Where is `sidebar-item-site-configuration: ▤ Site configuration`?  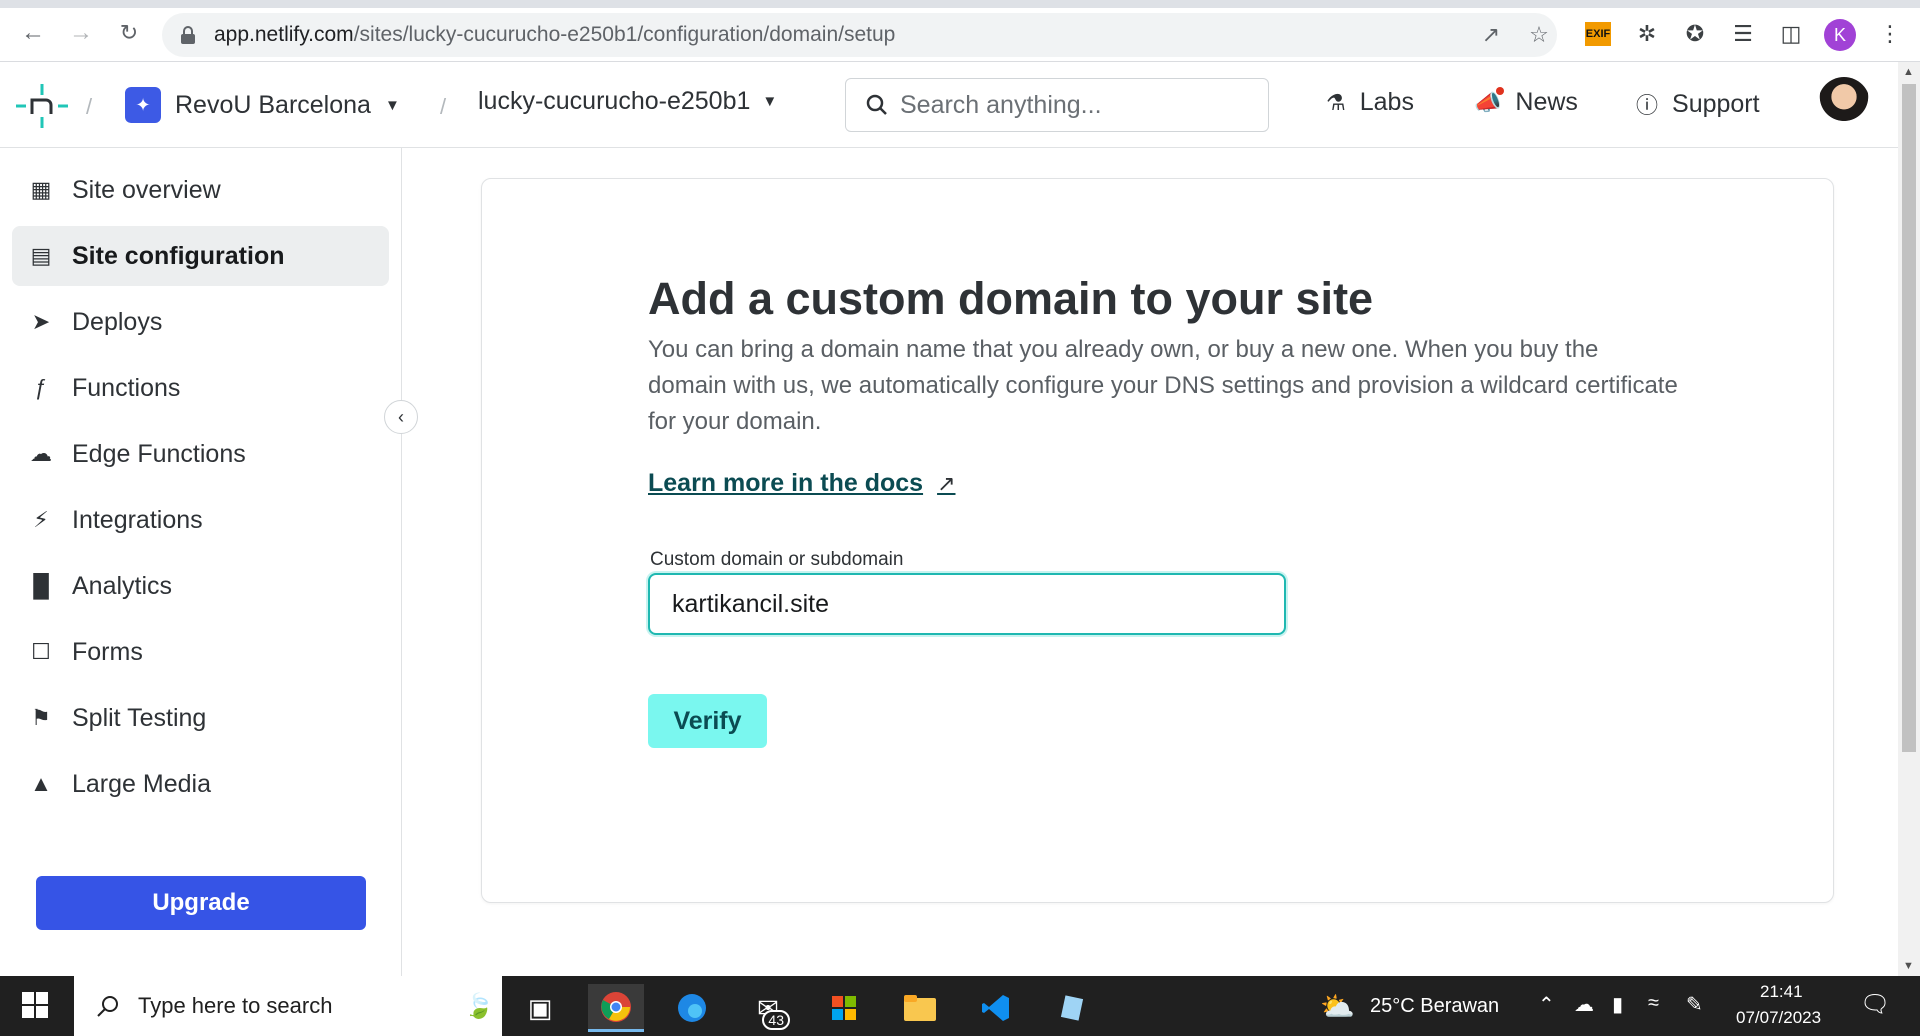
sidebar-item-site-configuration: ▤ Site configuration is located at coordinates (200, 256).